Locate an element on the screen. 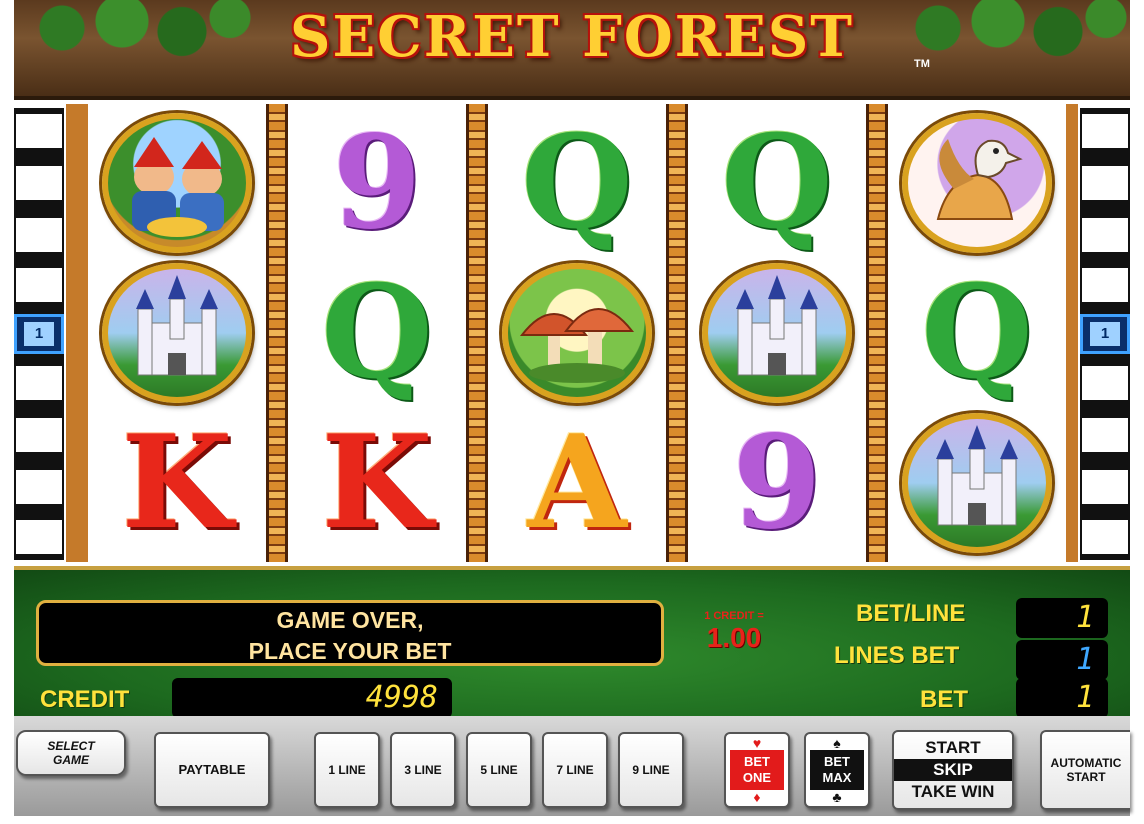 Image resolution: width=1144 pixels, height=824 pixels. select-3-line-button: 3 LINE is located at coordinates (423, 770).